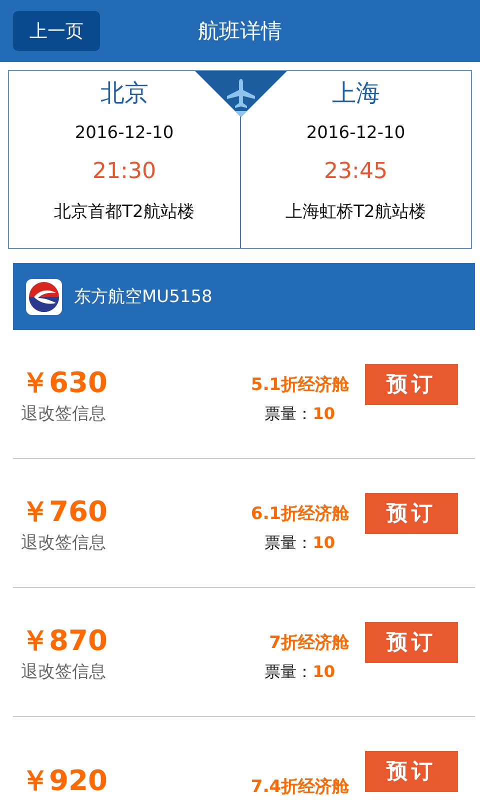  What do you see at coordinates (240, 31) in the screenshot?
I see `page-title: 航班详情` at bounding box center [240, 31].